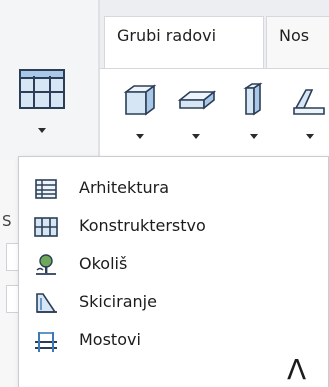 The width and height of the screenshot is (329, 387). Describe the element at coordinates (42, 89) in the screenshot. I see `module-building-icon` at that location.